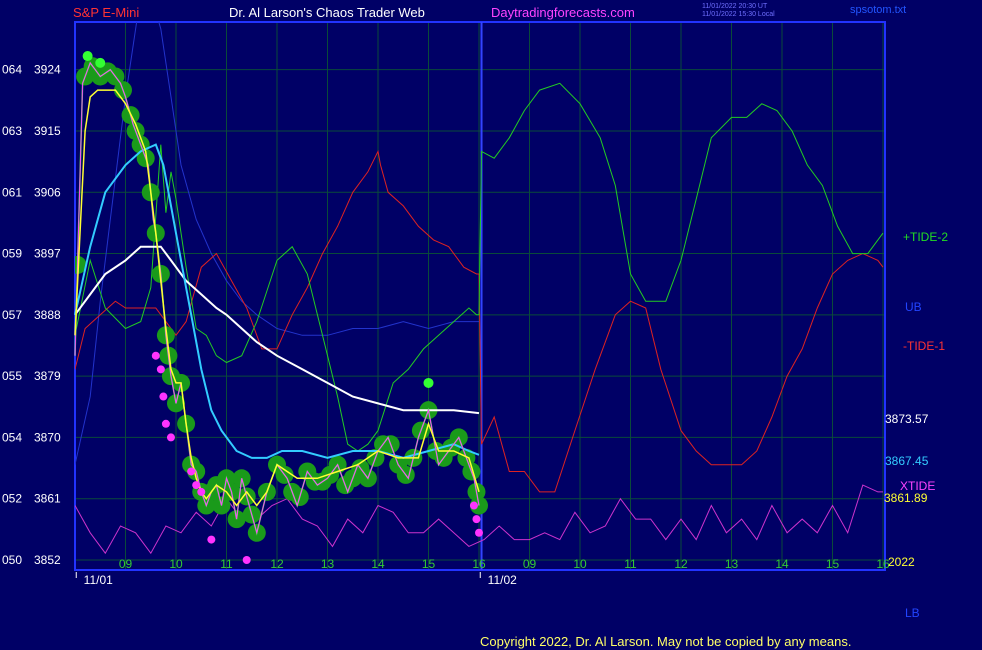  What do you see at coordinates (106, 12) in the screenshot?
I see `symbol-label: S&P E-Mini` at bounding box center [106, 12].